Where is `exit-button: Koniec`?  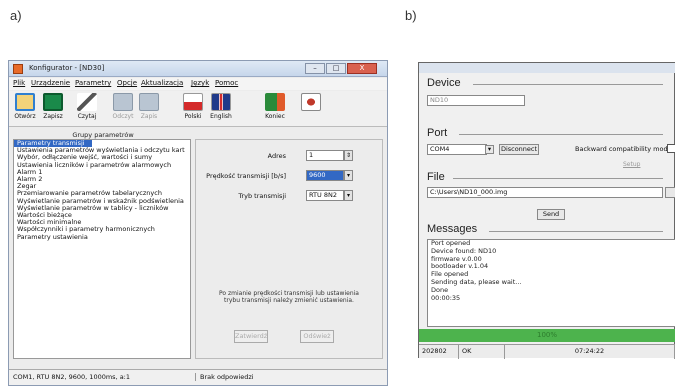 exit-button: Koniec is located at coordinates (275, 109).